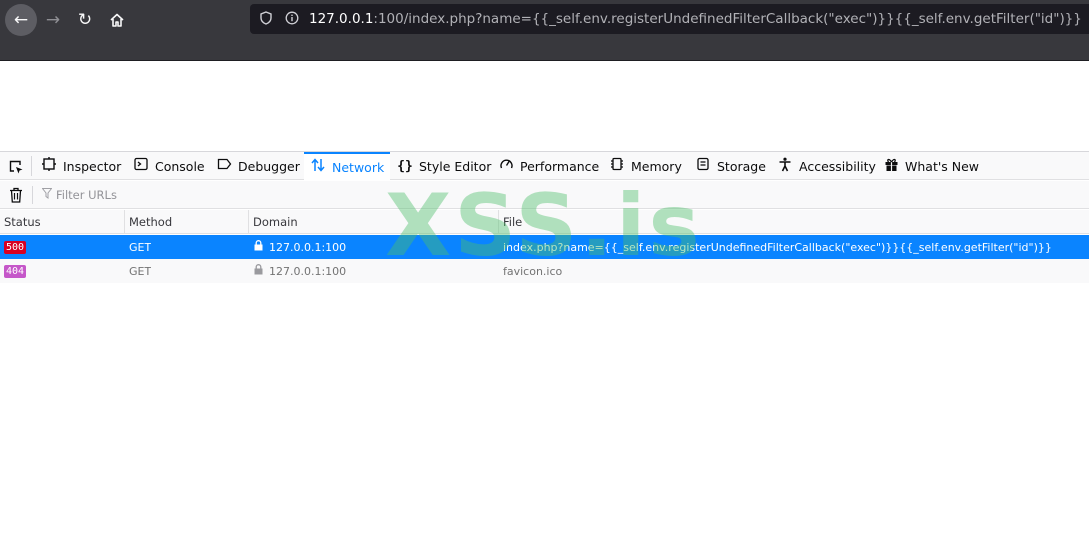 Image resolution: width=1089 pixels, height=551 pixels. I want to click on network-icon, so click(318, 167).